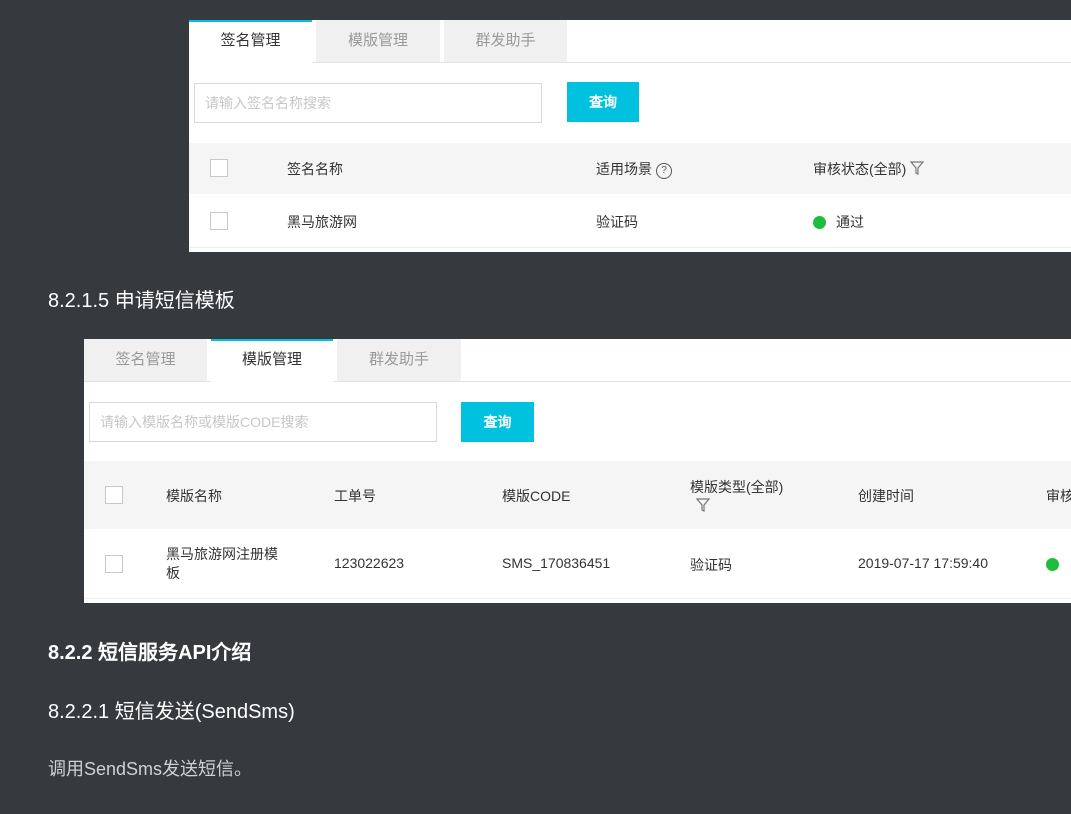  What do you see at coordinates (141, 301) in the screenshot?
I see `section-heading-8215: 8.2.1.5 申请短信模板` at bounding box center [141, 301].